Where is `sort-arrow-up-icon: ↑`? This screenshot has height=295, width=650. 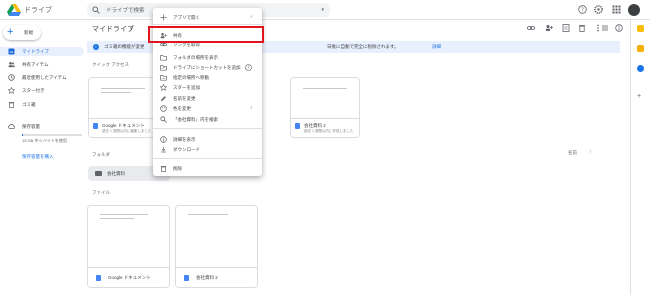
sort-arrow-up-icon: ↑ is located at coordinates (590, 152).